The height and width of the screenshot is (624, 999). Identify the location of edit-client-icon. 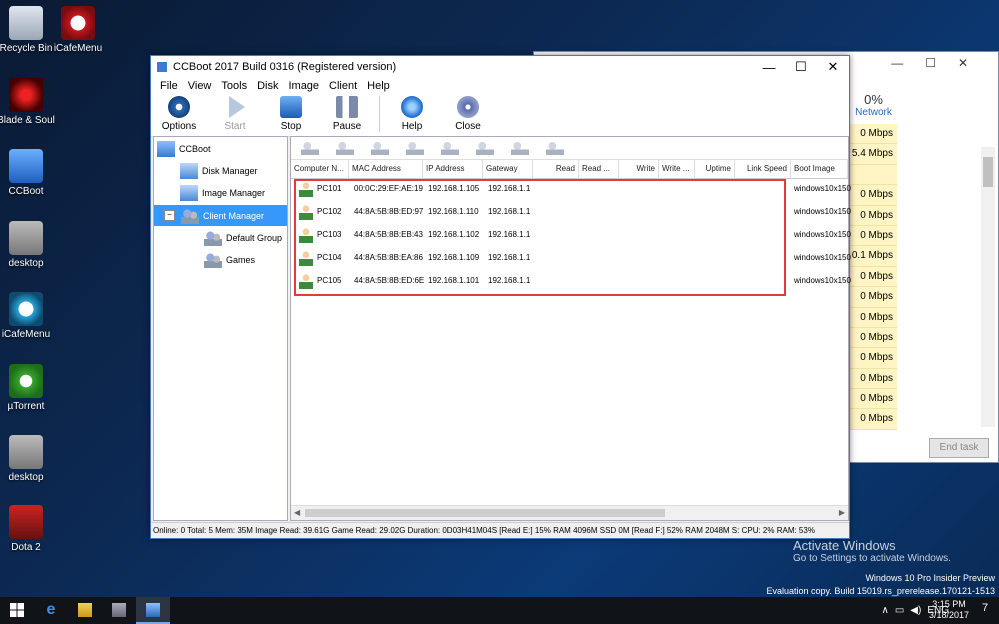
(345, 148).